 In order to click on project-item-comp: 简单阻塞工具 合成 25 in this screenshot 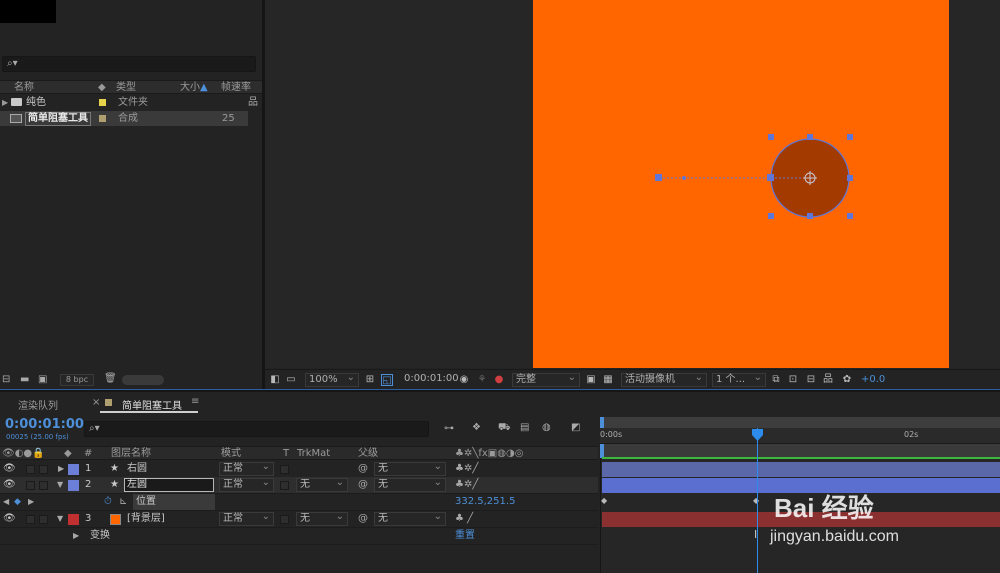, I will do `click(124, 118)`.